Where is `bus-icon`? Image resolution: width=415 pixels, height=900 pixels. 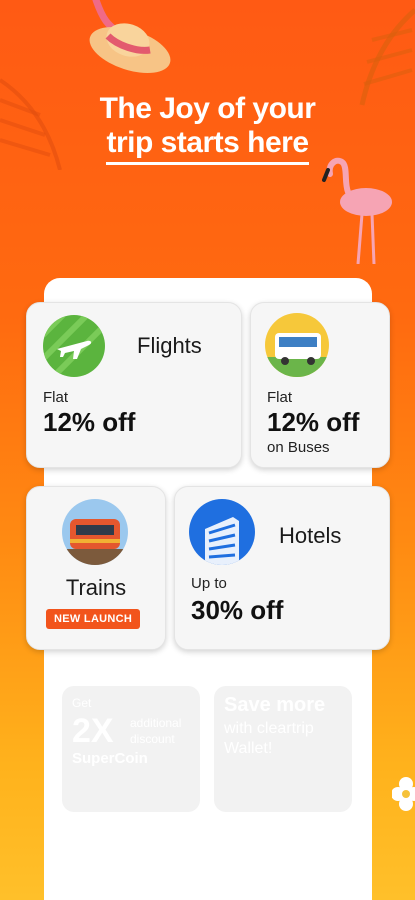
bus-icon is located at coordinates (297, 345).